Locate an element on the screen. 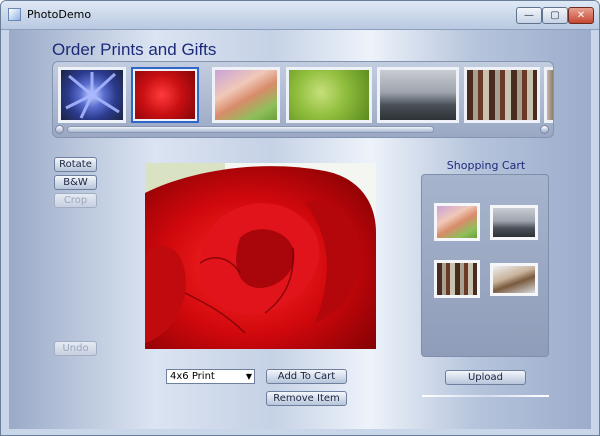 The image size is (600, 436). window-title: PhotoDemo is located at coordinates (59, 14).